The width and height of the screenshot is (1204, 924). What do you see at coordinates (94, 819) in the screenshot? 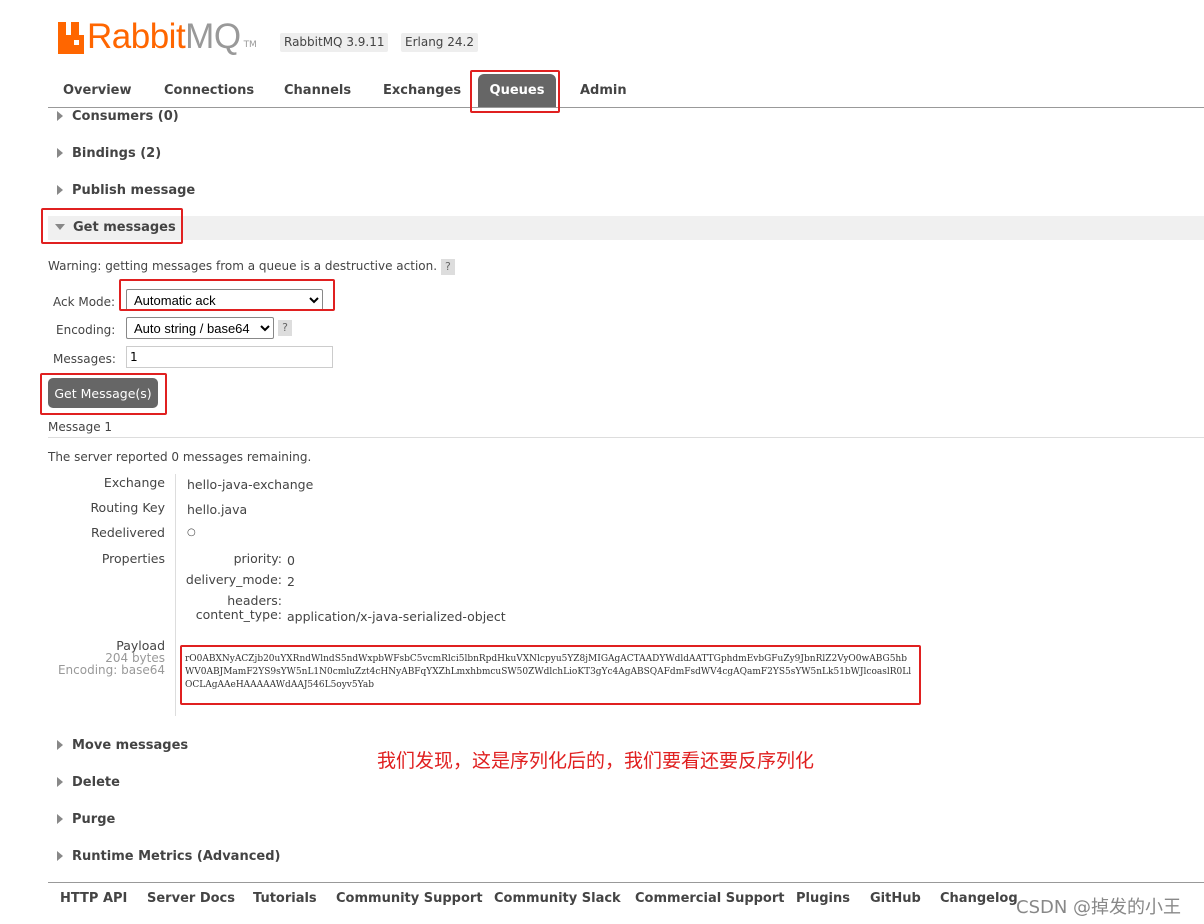
I see `section-purge-label: Purge` at bounding box center [94, 819].